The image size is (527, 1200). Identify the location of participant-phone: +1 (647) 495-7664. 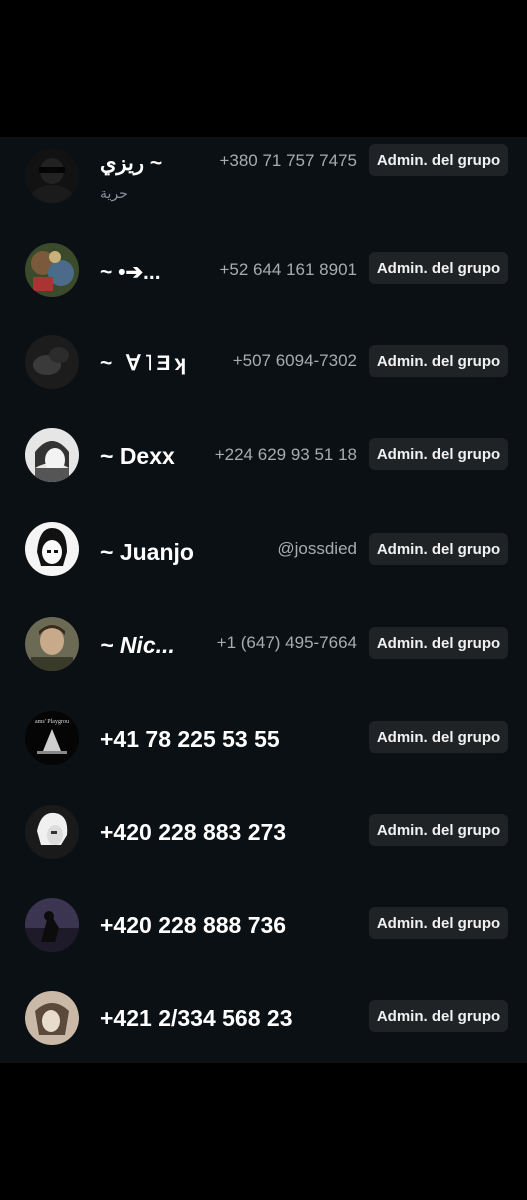
(286, 642).